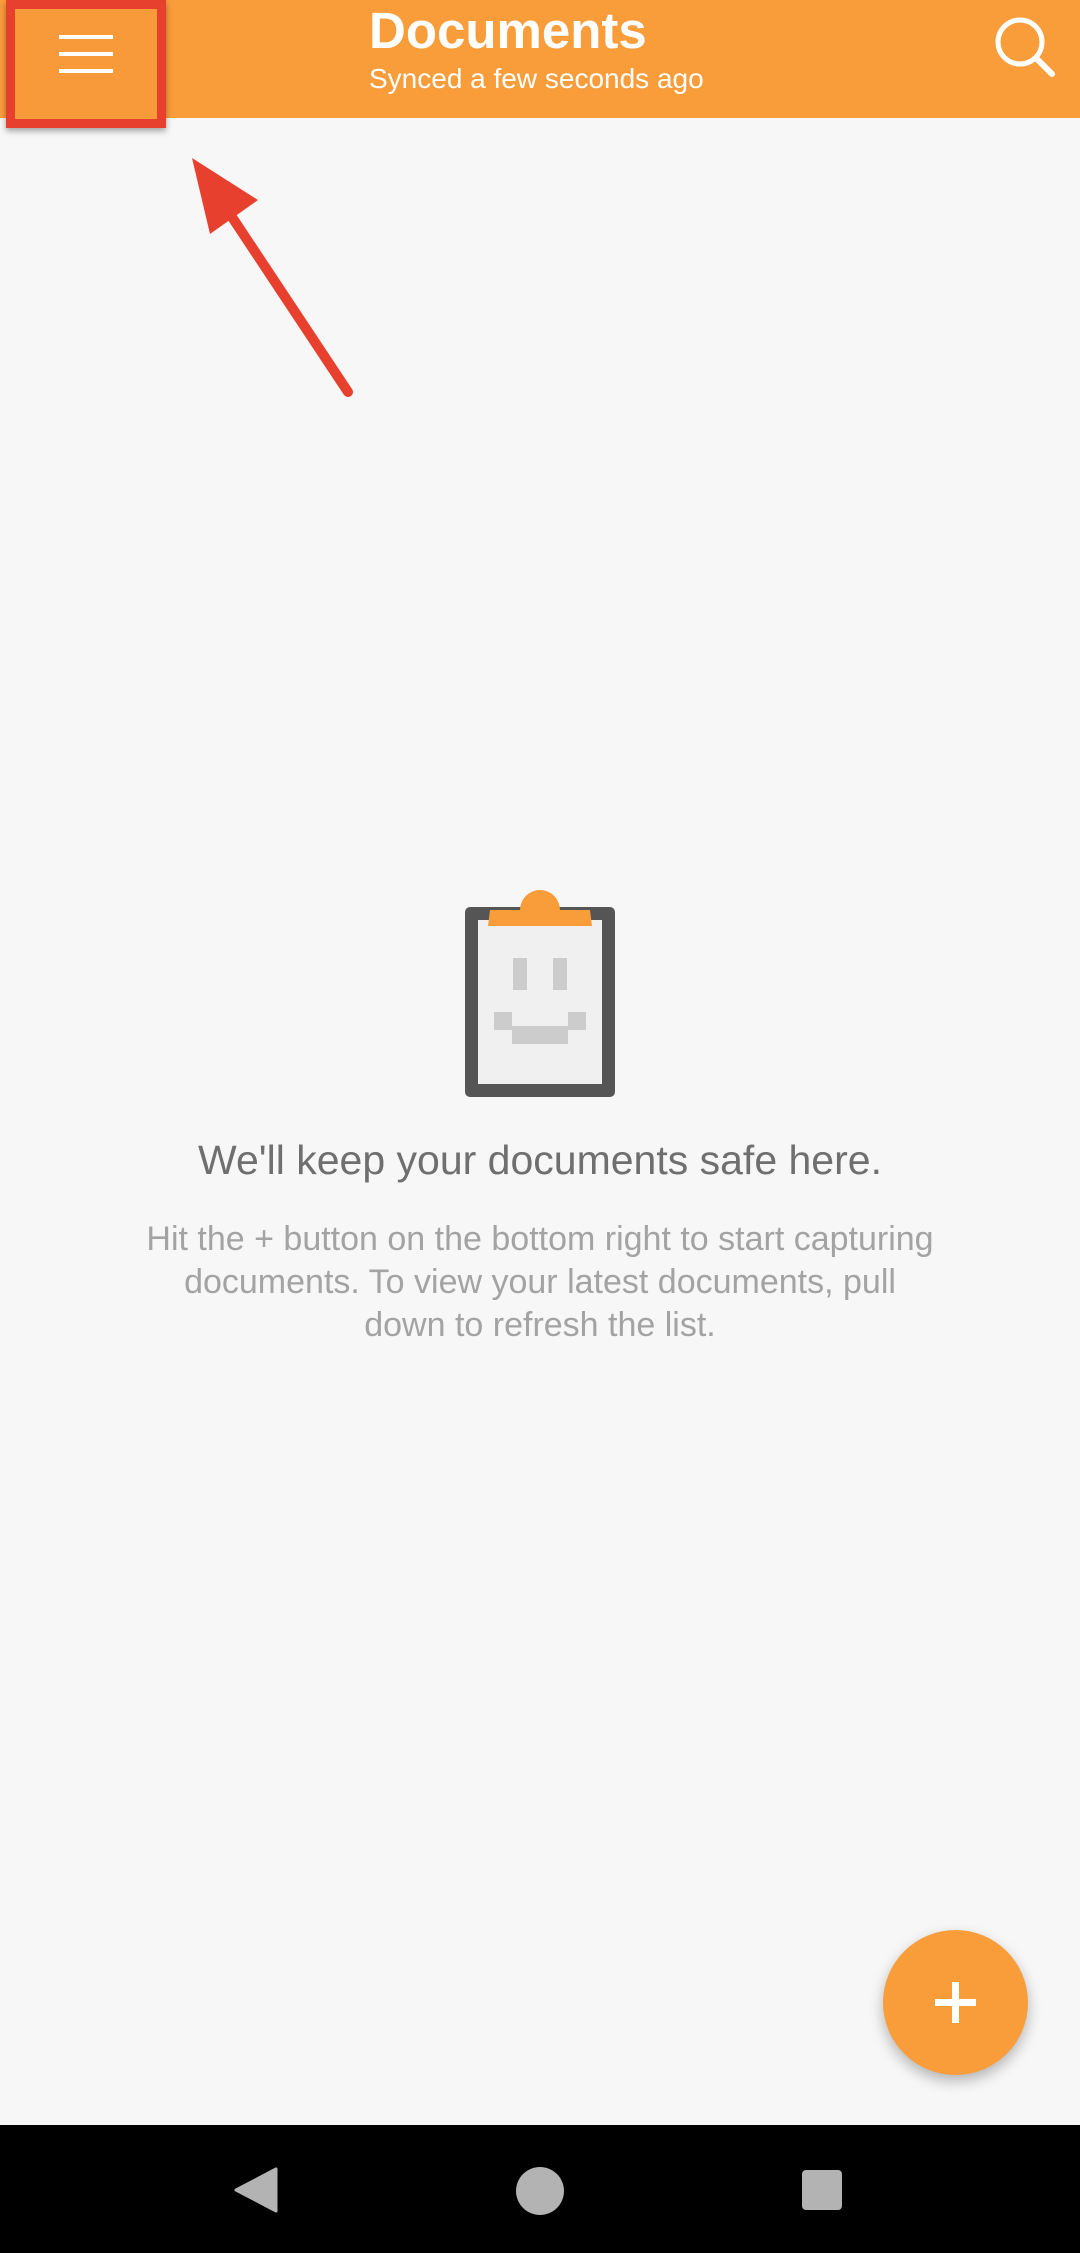  I want to click on add-document-button, so click(955, 2002).